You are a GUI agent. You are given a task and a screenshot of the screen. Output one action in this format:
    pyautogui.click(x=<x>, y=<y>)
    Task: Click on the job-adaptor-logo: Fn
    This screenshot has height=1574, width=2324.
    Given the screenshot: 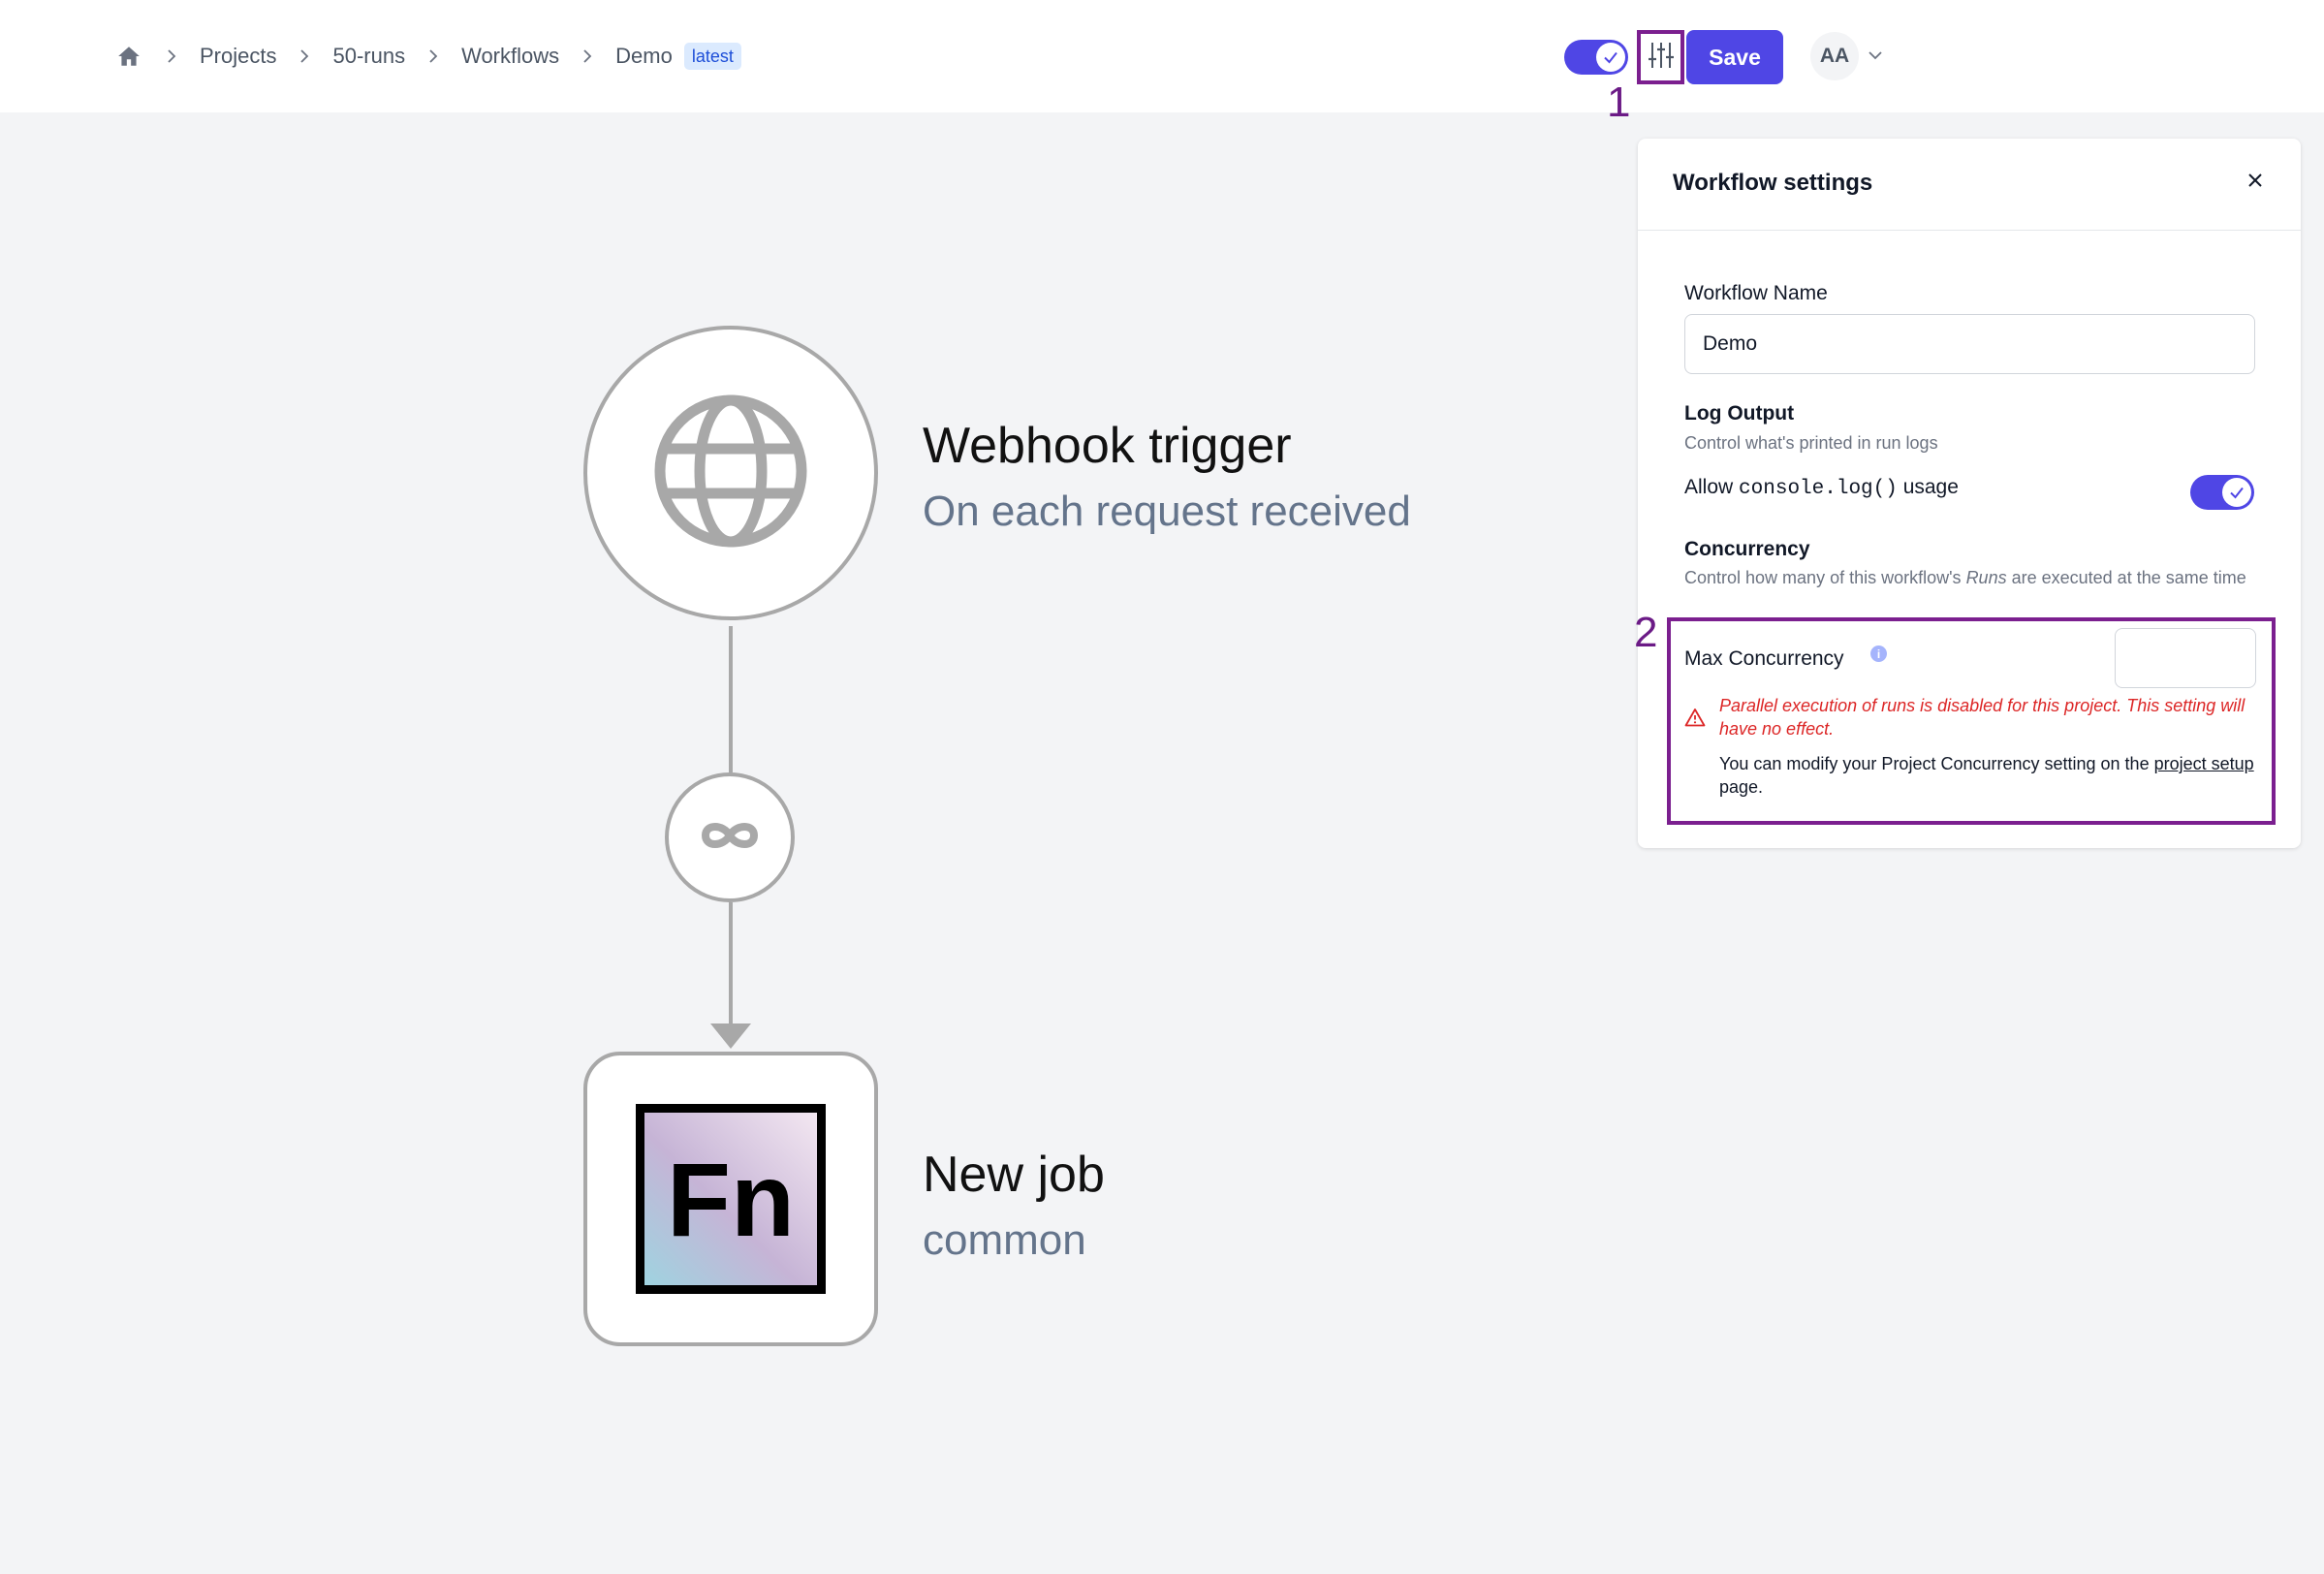 What is the action you would take?
    pyautogui.click(x=731, y=1199)
    